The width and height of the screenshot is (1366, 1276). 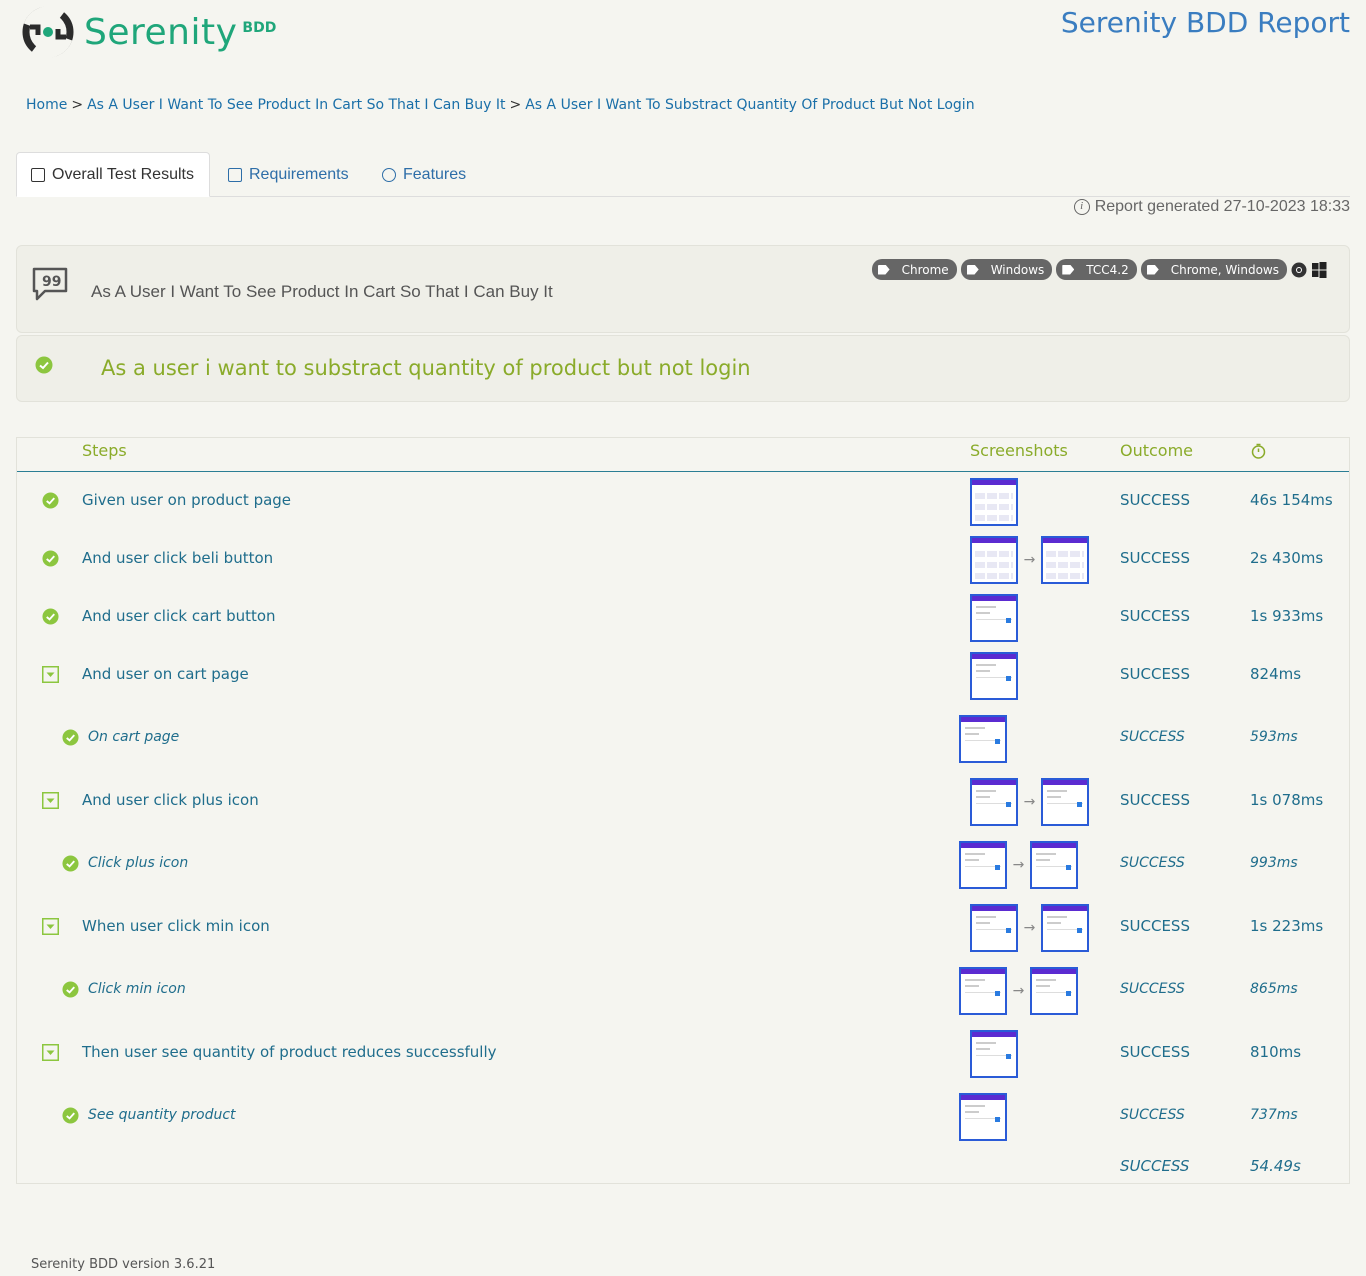 I want to click on tag-list: Chrome Windows TCC4.2 Chrome, Windows, so click(x=1099, y=269).